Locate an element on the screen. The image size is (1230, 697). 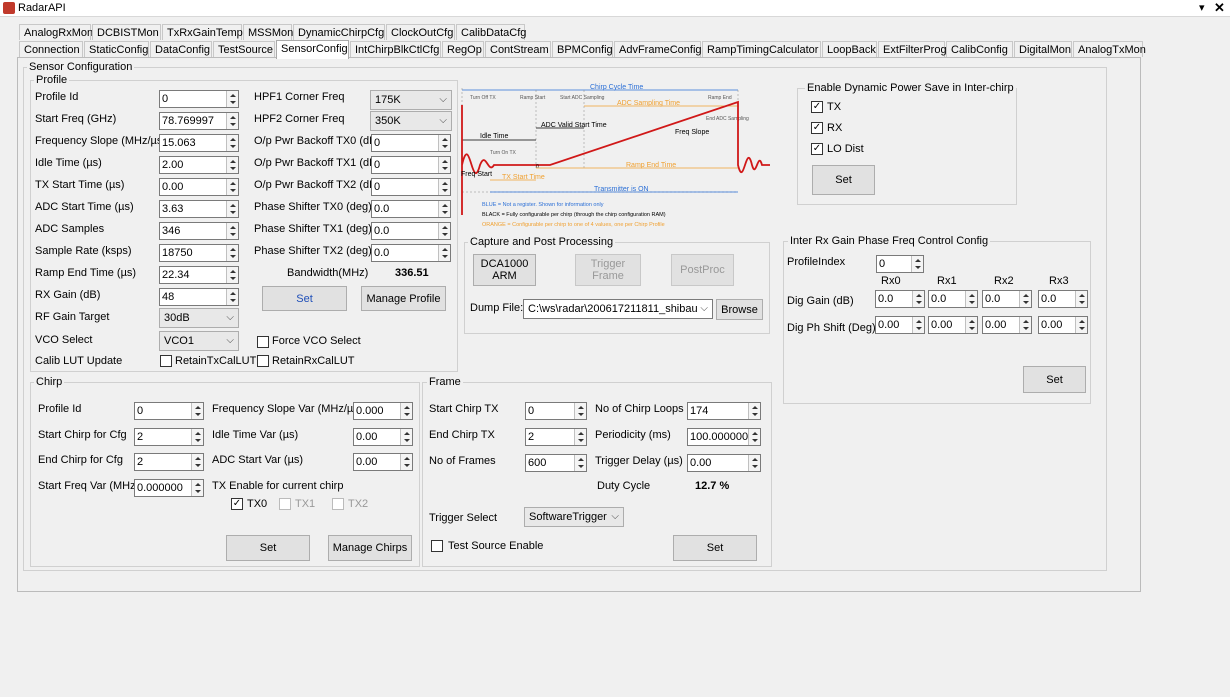
window-menu-chevron-icon: ▾ is located at coordinates (1202, 7).